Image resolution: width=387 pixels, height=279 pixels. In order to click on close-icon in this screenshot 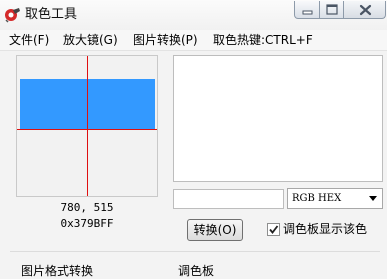, I will do `click(365, 10)`.